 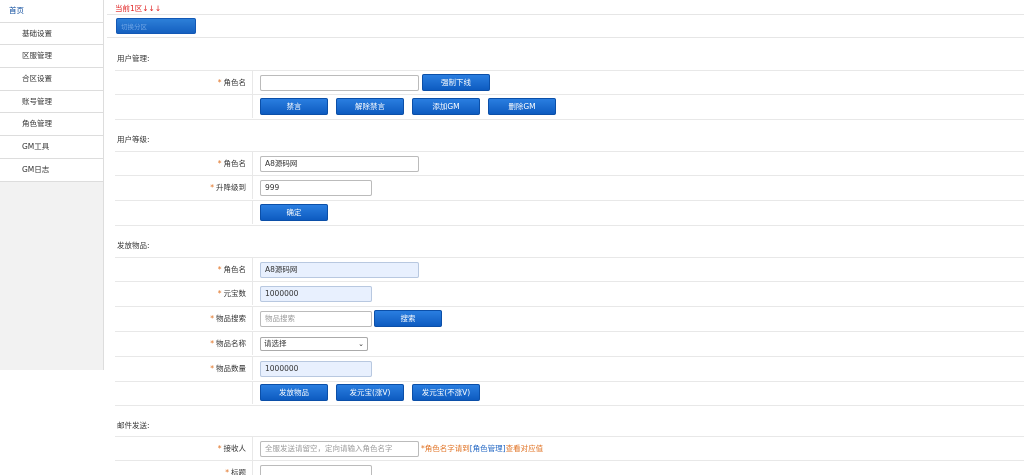 What do you see at coordinates (569, 369) in the screenshot?
I see `form-row-item-qty: * 物品数量 1000000` at bounding box center [569, 369].